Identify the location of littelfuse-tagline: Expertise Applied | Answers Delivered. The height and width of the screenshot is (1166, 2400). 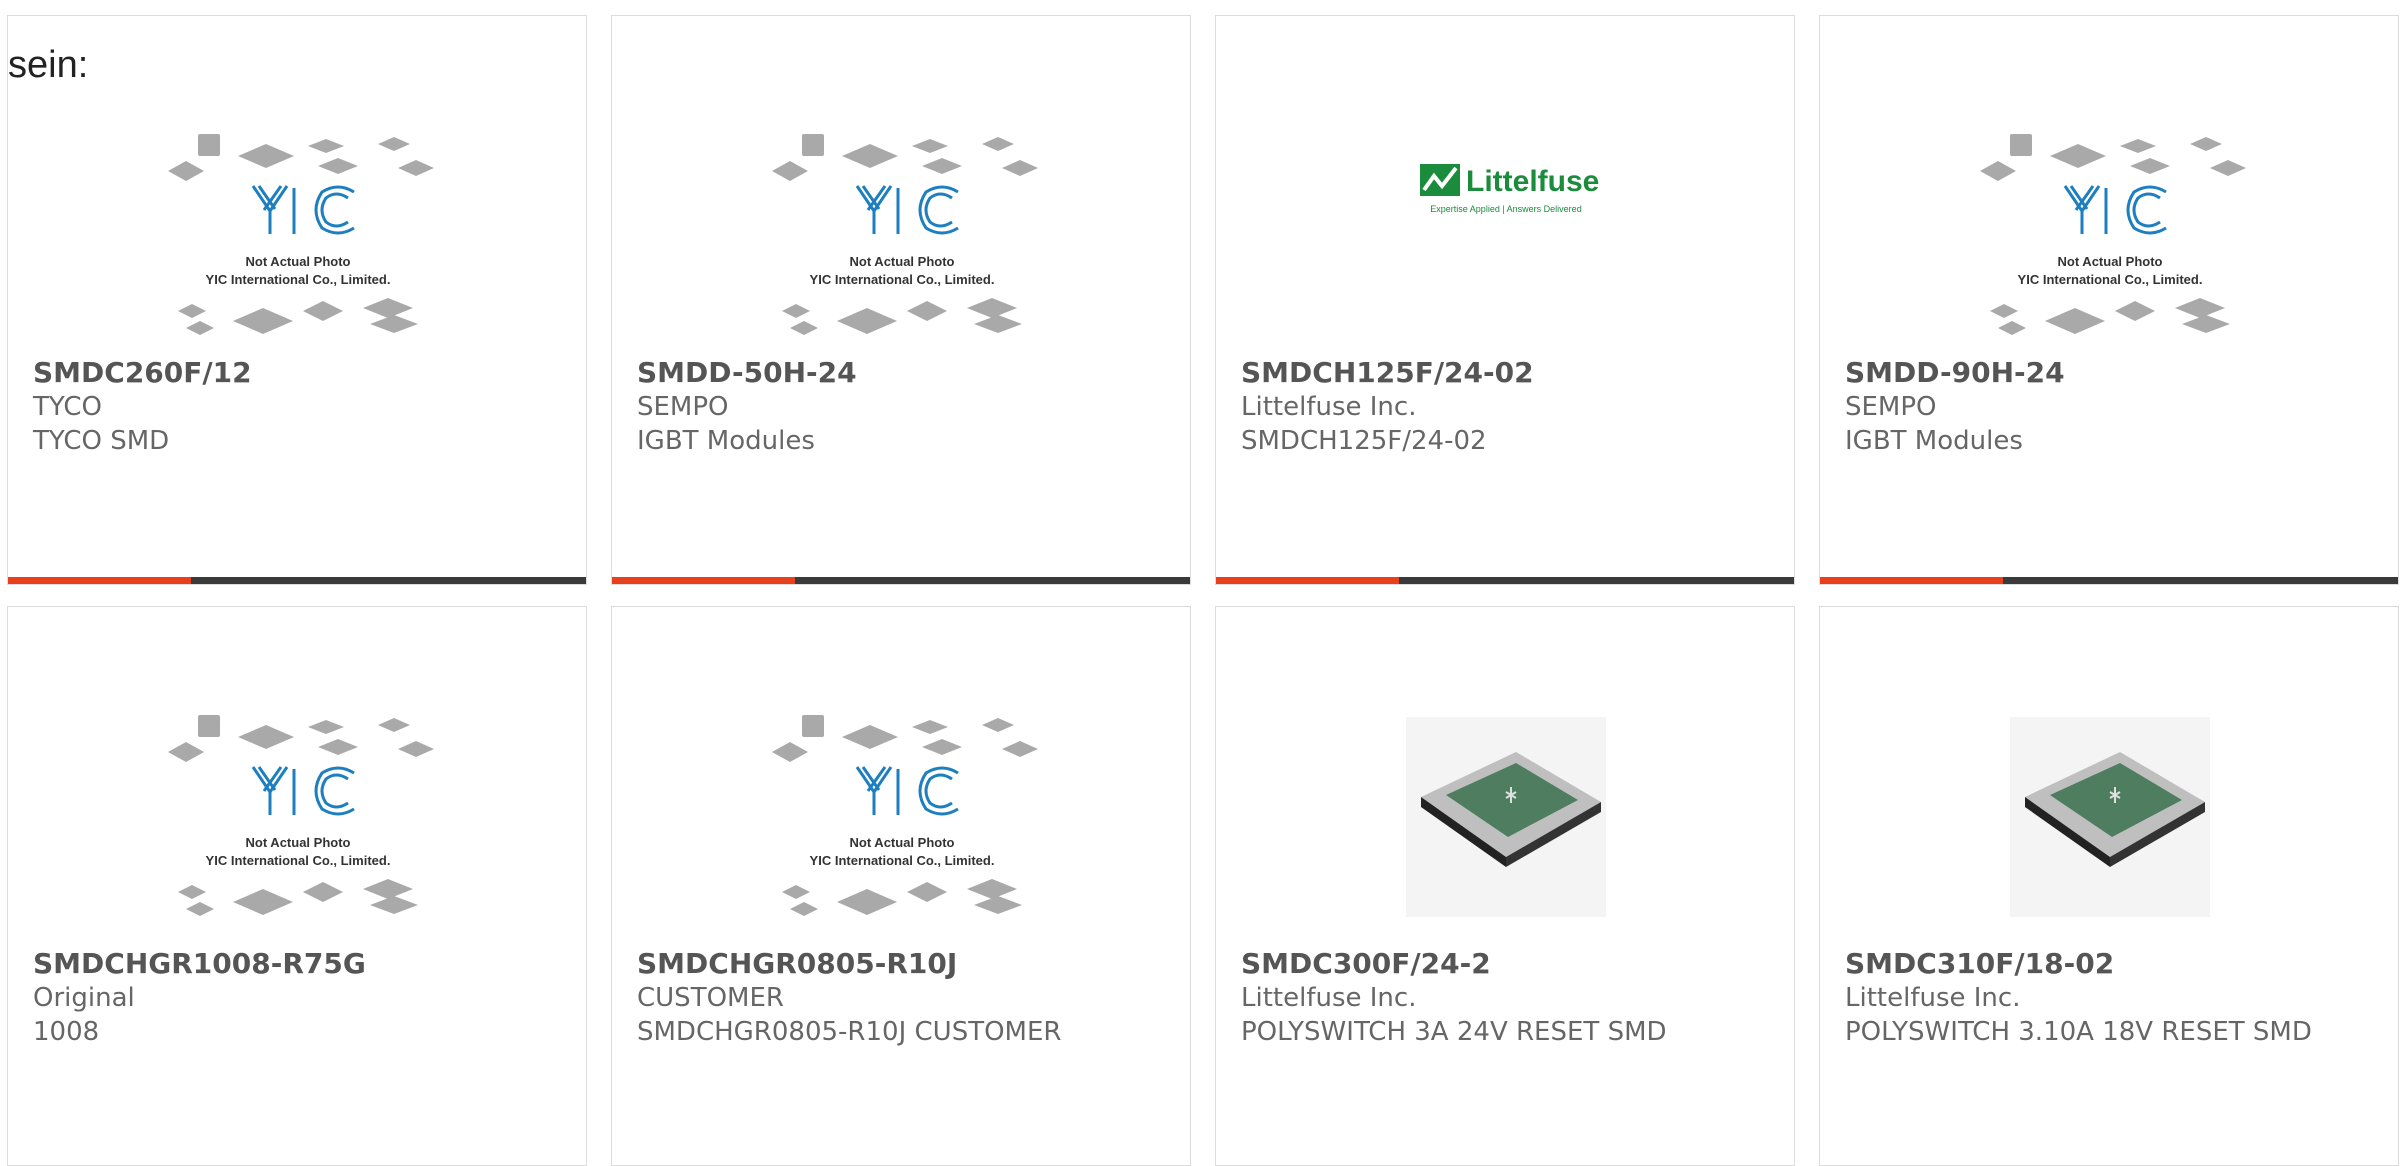
(1505, 209).